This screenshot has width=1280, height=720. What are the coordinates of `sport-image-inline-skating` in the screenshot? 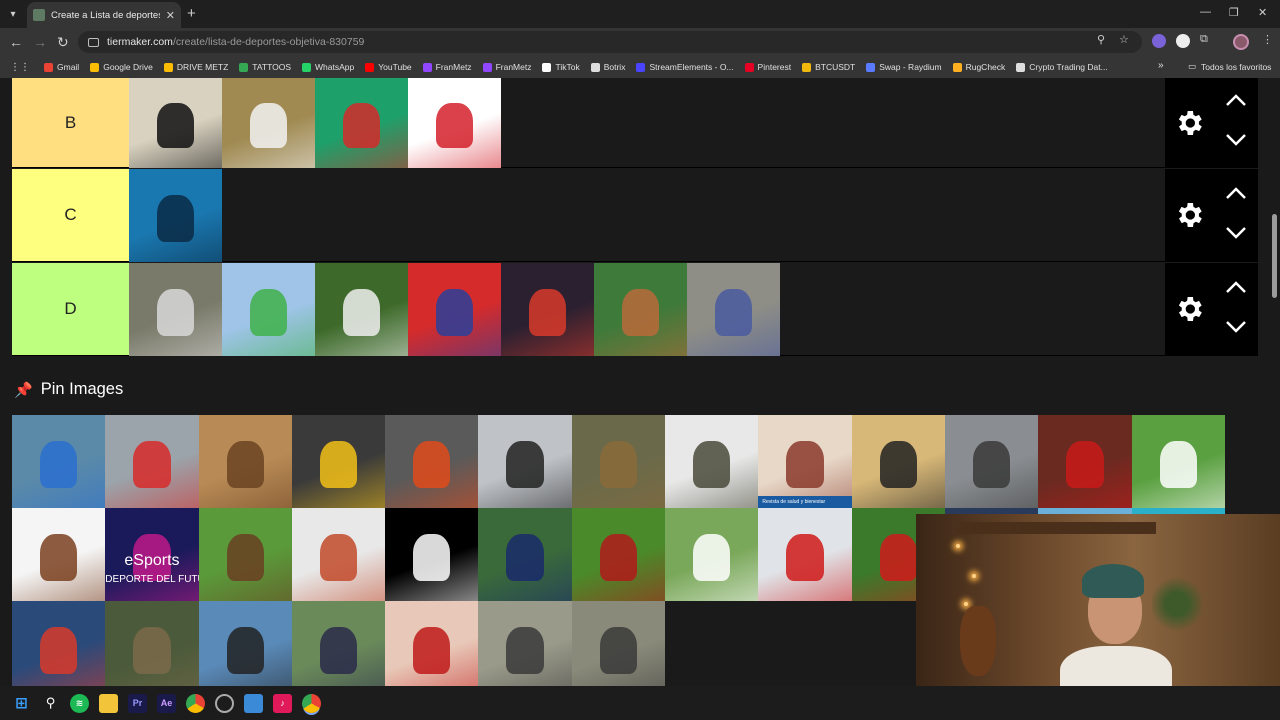 It's located at (338, 646).